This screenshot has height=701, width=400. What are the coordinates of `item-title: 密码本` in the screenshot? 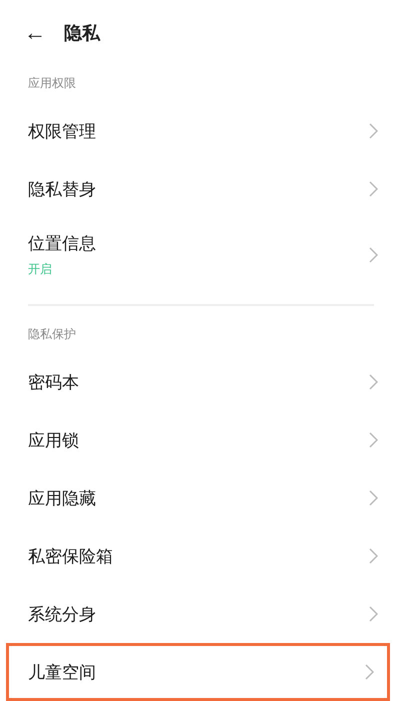 It's located at (53, 383).